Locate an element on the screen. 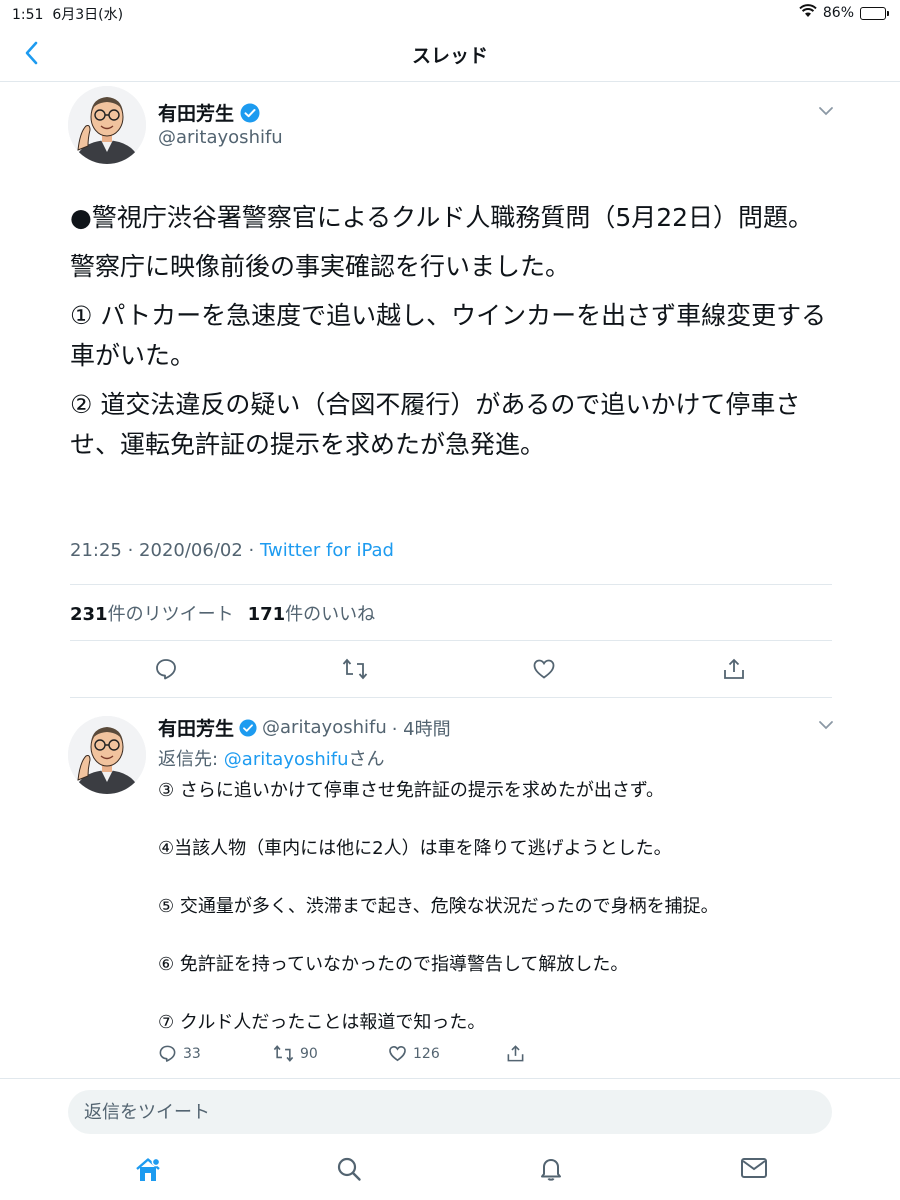 The width and height of the screenshot is (900, 1200). retweet-button: 90 is located at coordinates (295, 1053).